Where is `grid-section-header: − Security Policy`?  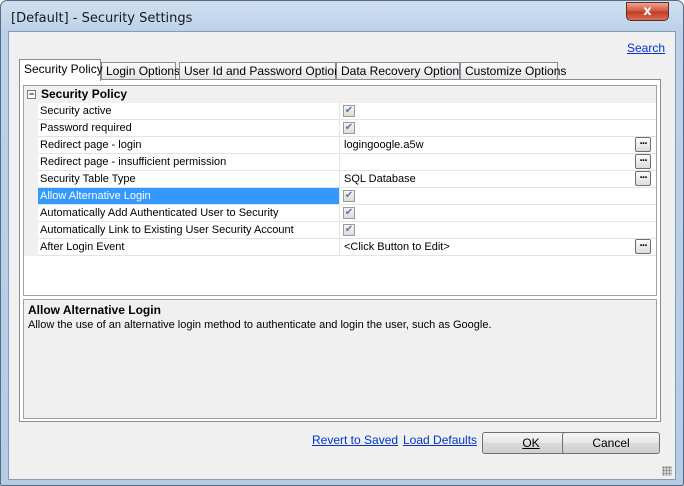 grid-section-header: − Security Policy is located at coordinates (340, 94).